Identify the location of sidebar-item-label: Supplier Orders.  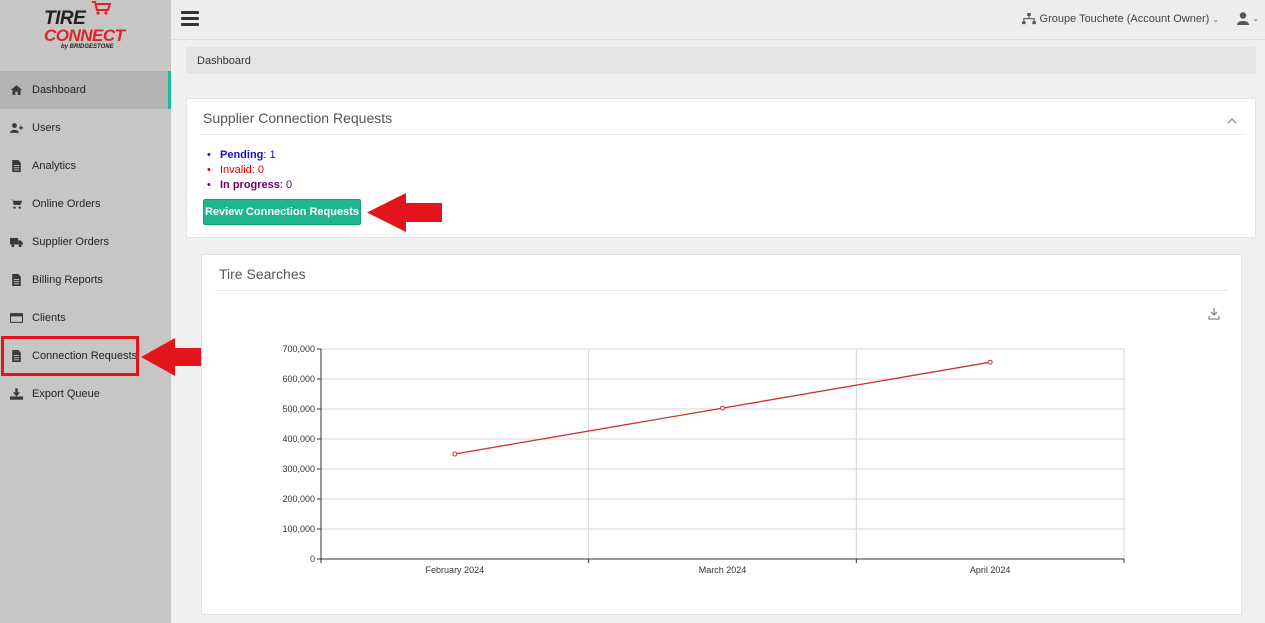
(71, 242).